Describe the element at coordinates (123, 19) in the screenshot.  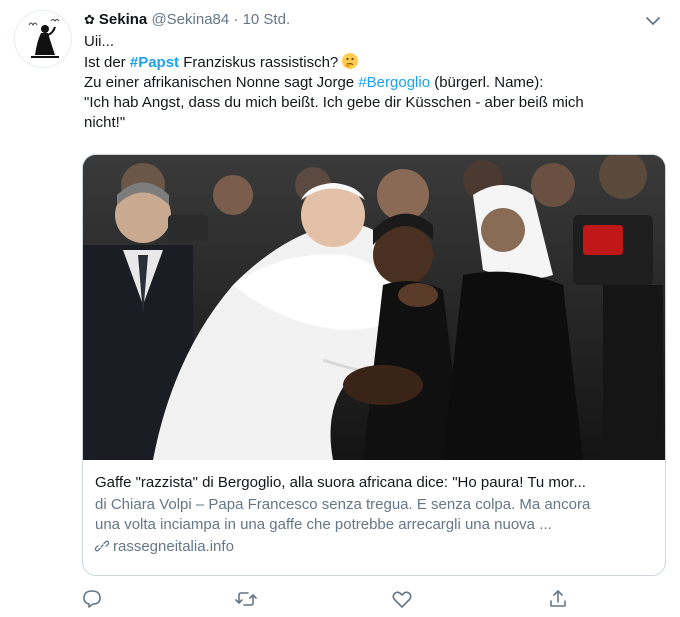
I see `author-name: Sekina` at that location.